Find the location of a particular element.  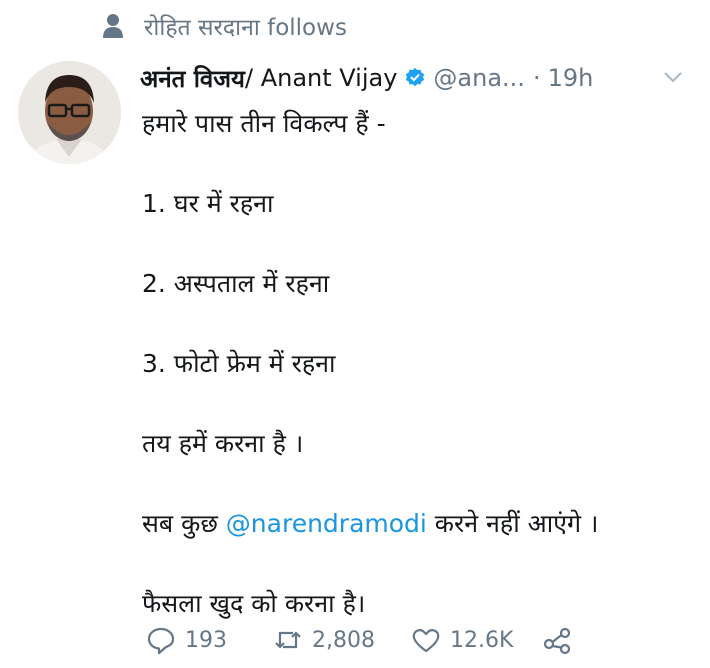

tweet-line-mention: सब कुछ @narendramodi करने नहीं आएंगे । is located at coordinates (419, 524).